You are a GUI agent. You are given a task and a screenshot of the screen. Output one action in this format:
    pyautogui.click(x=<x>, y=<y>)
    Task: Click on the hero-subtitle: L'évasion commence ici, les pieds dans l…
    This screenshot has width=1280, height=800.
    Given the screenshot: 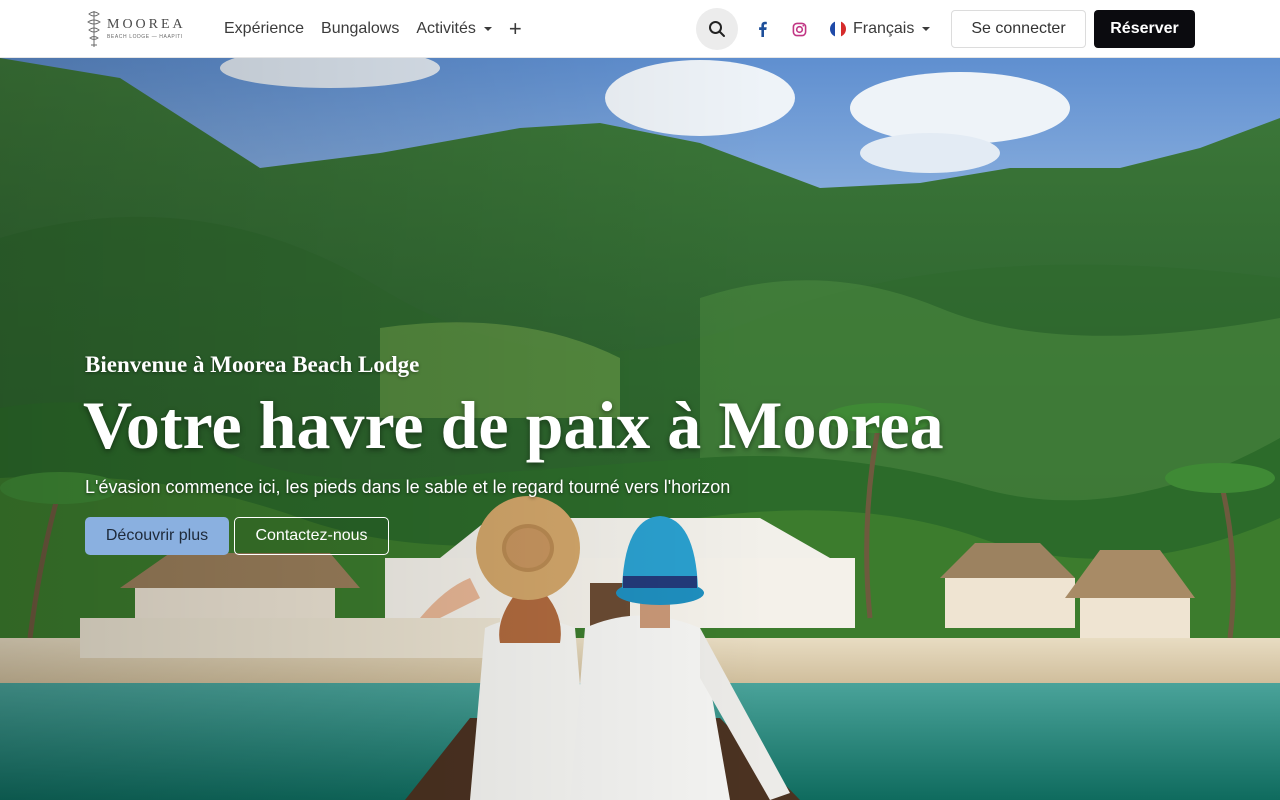 What is the action you would take?
    pyautogui.click(x=408, y=487)
    